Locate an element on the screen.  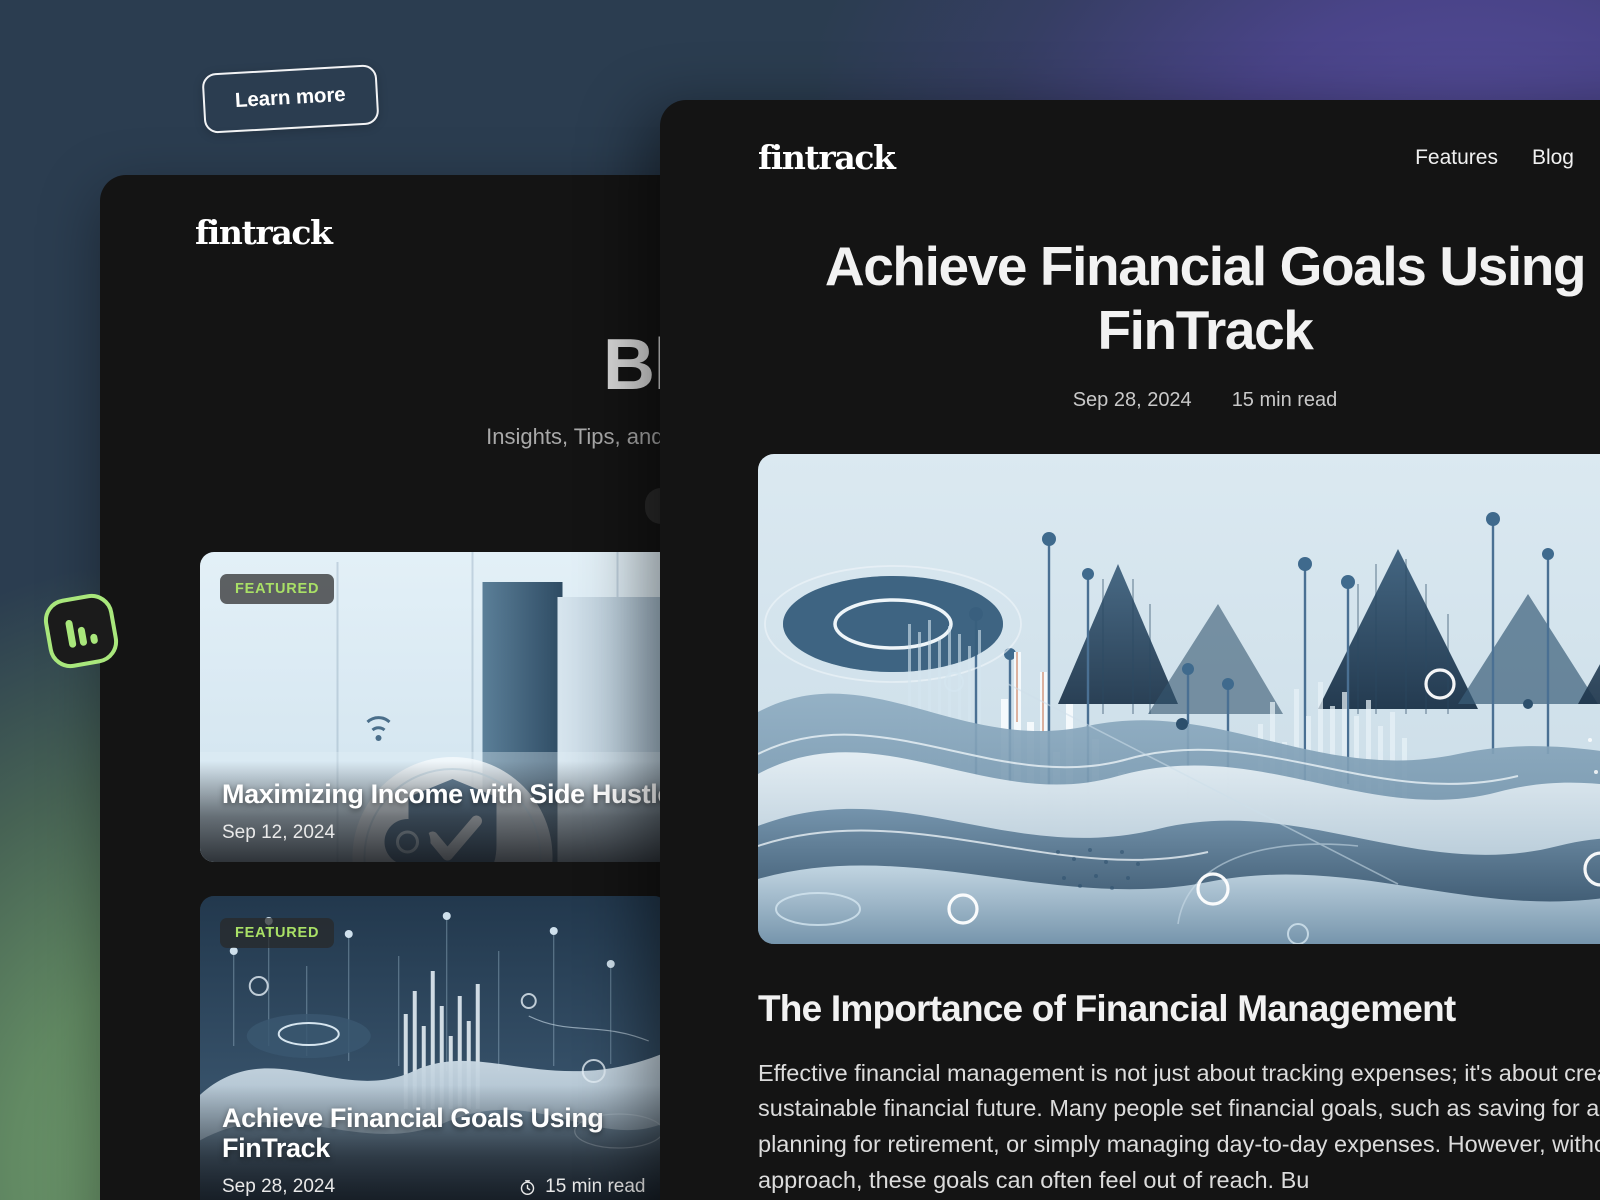
article-meta: Sep 28, 2024 15 min read is located at coordinates (1160, 400).